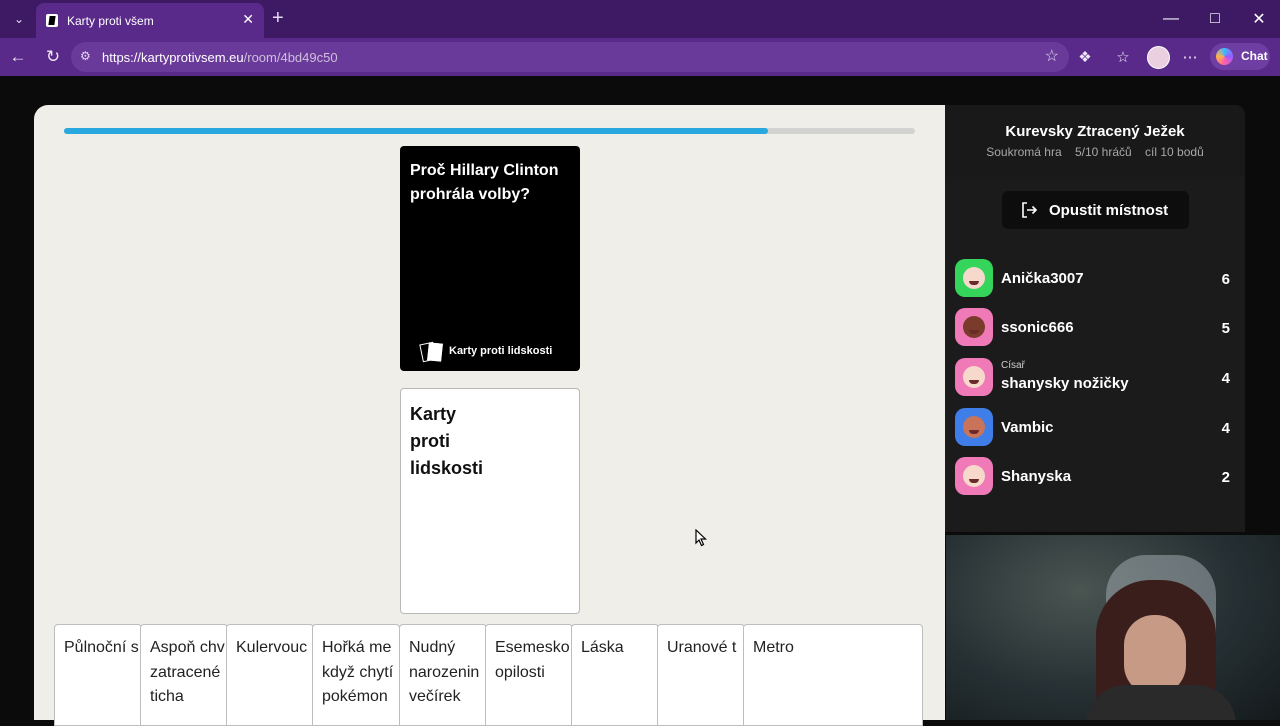  Describe the element at coordinates (444, 672) in the screenshot. I see `hand-card-text: Nudný narozenin večírek` at that location.